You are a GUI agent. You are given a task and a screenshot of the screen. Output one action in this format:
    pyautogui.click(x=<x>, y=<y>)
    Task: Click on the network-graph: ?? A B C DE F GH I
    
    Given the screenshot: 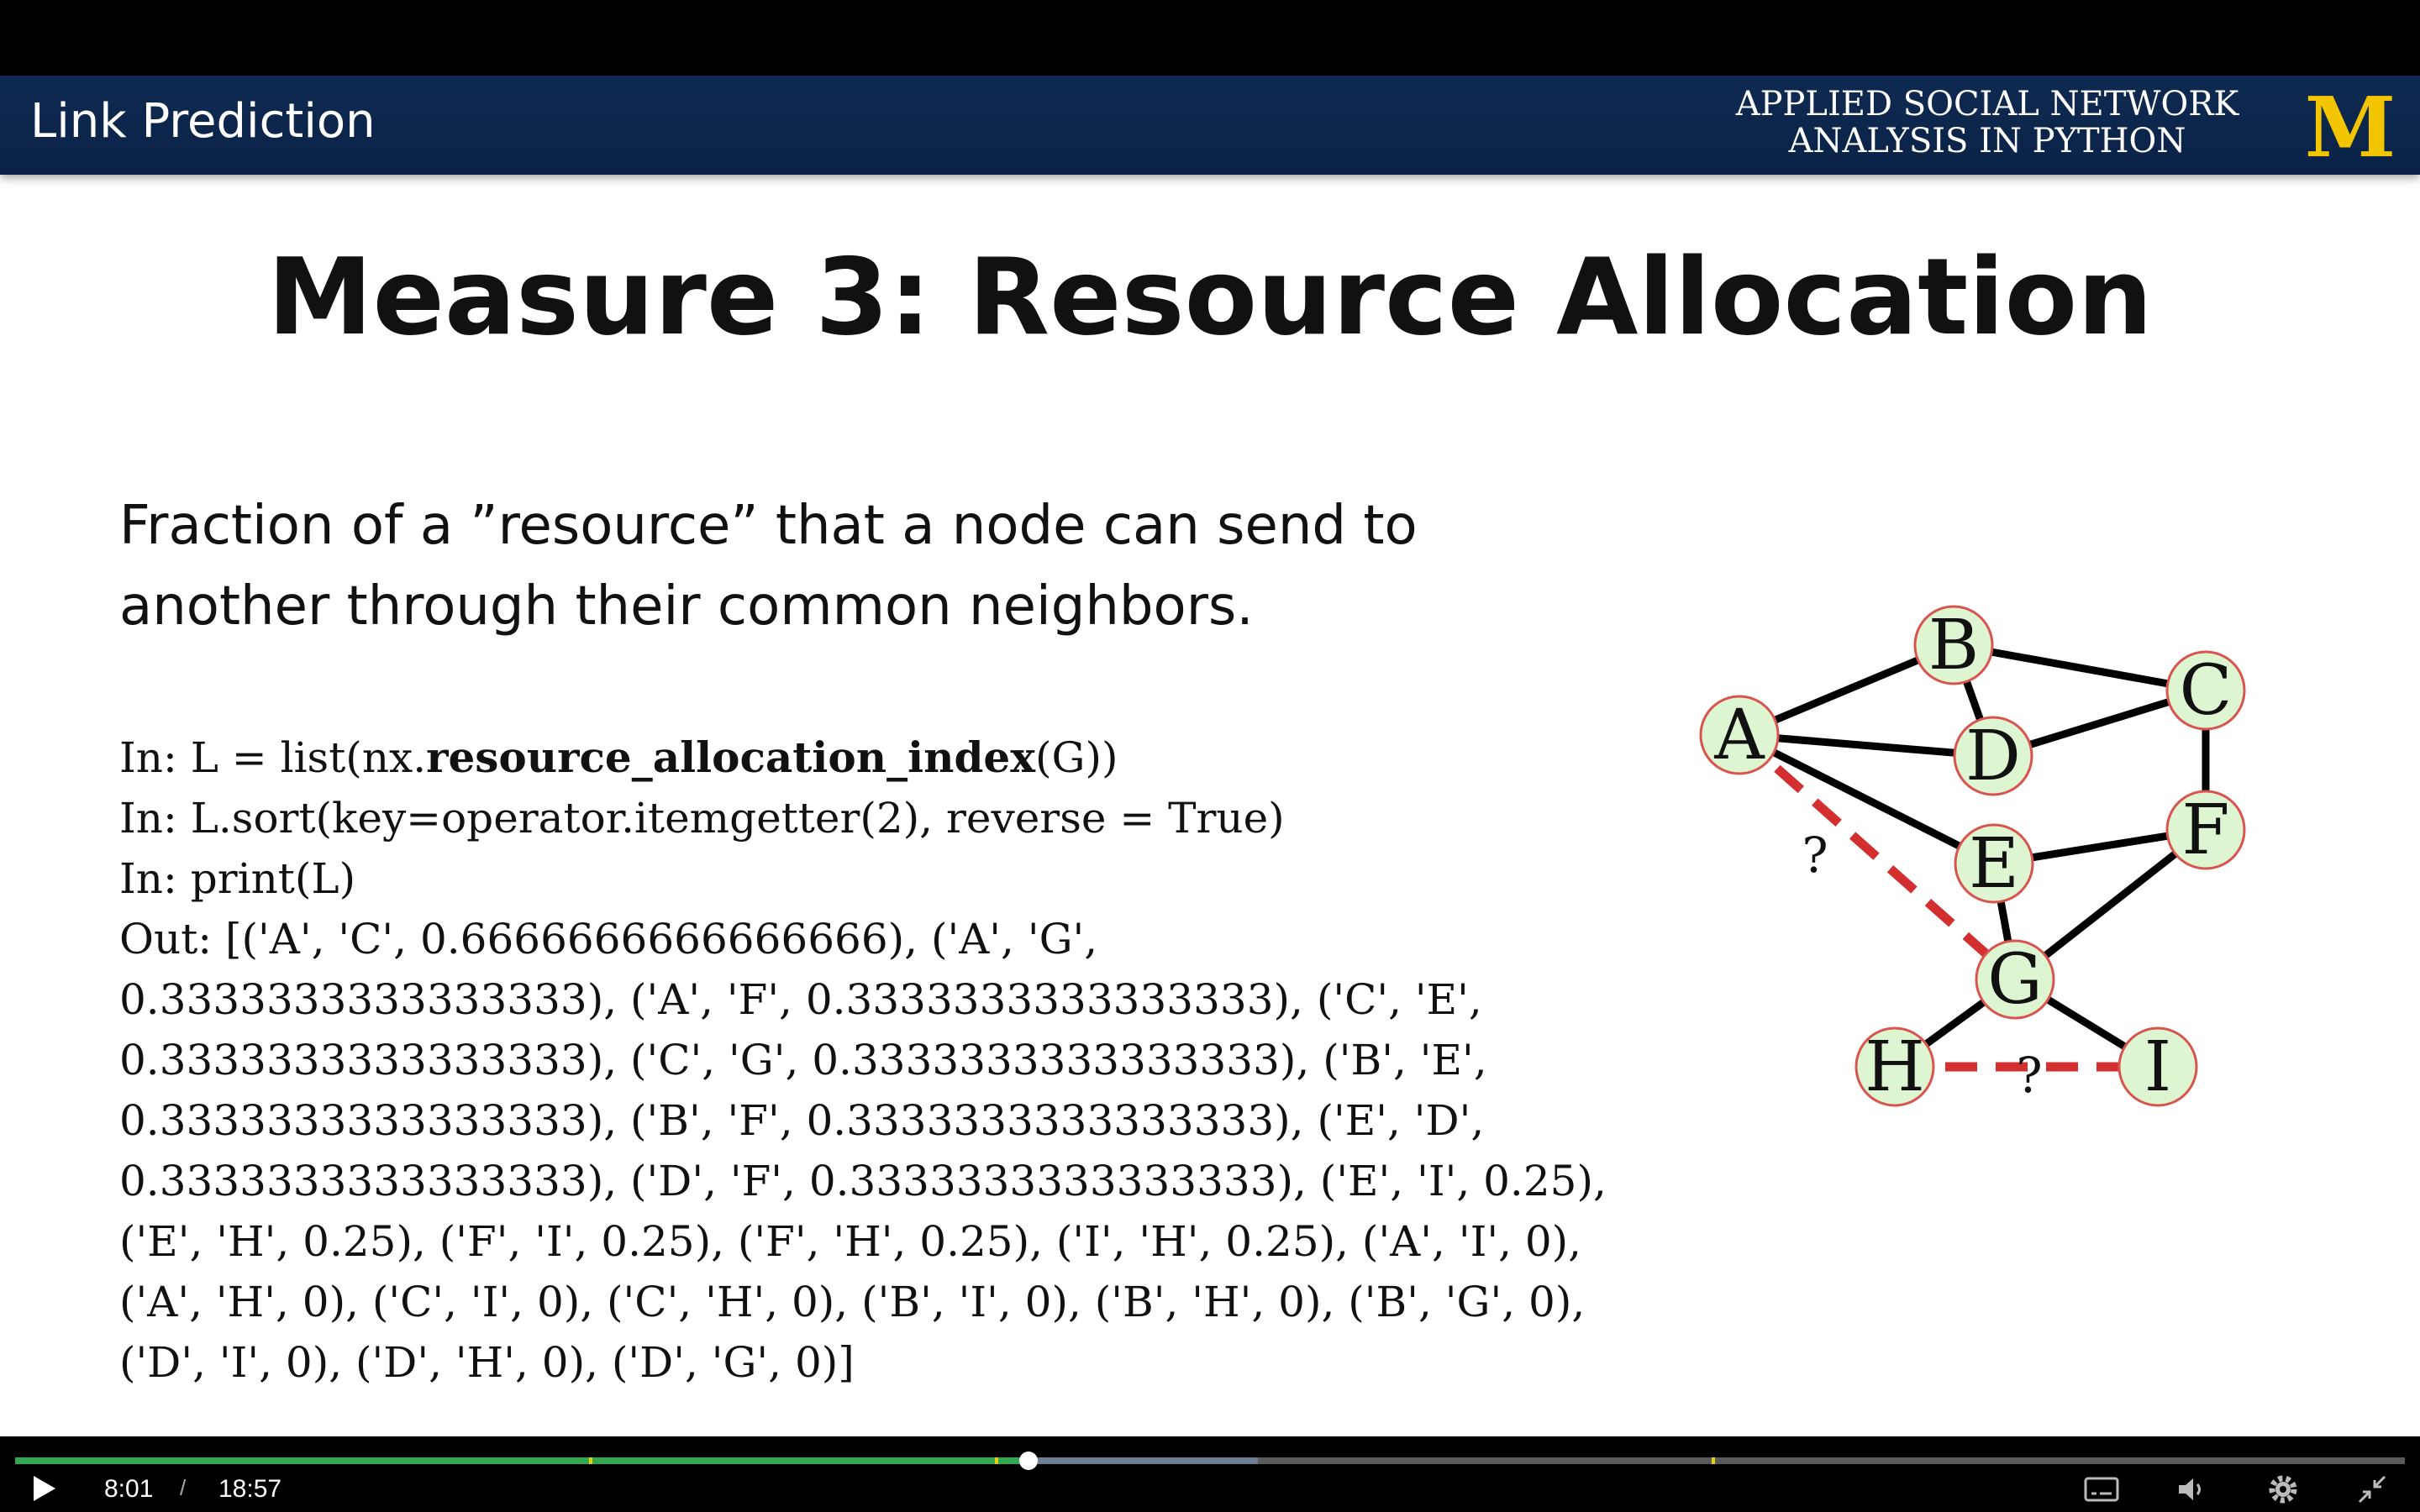 What is the action you would take?
    pyautogui.click(x=1973, y=856)
    